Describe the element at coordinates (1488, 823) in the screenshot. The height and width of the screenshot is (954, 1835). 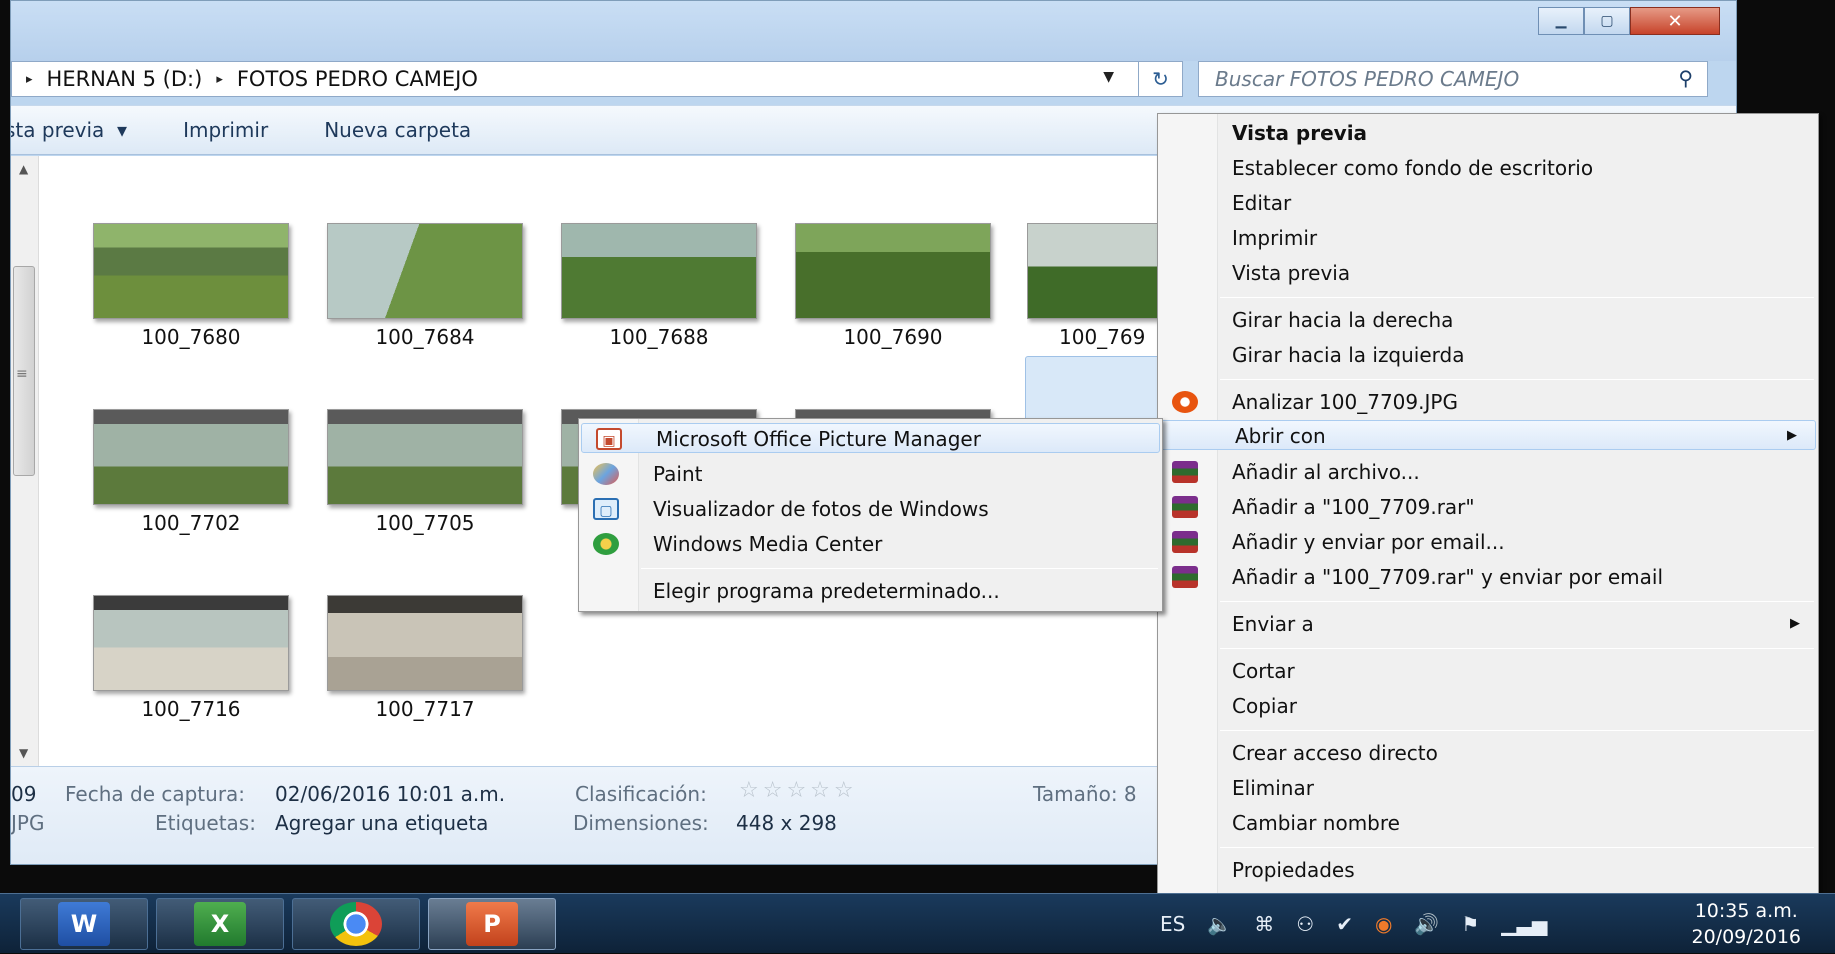
I see `menu-item-rename: Cambiar nombre` at that location.